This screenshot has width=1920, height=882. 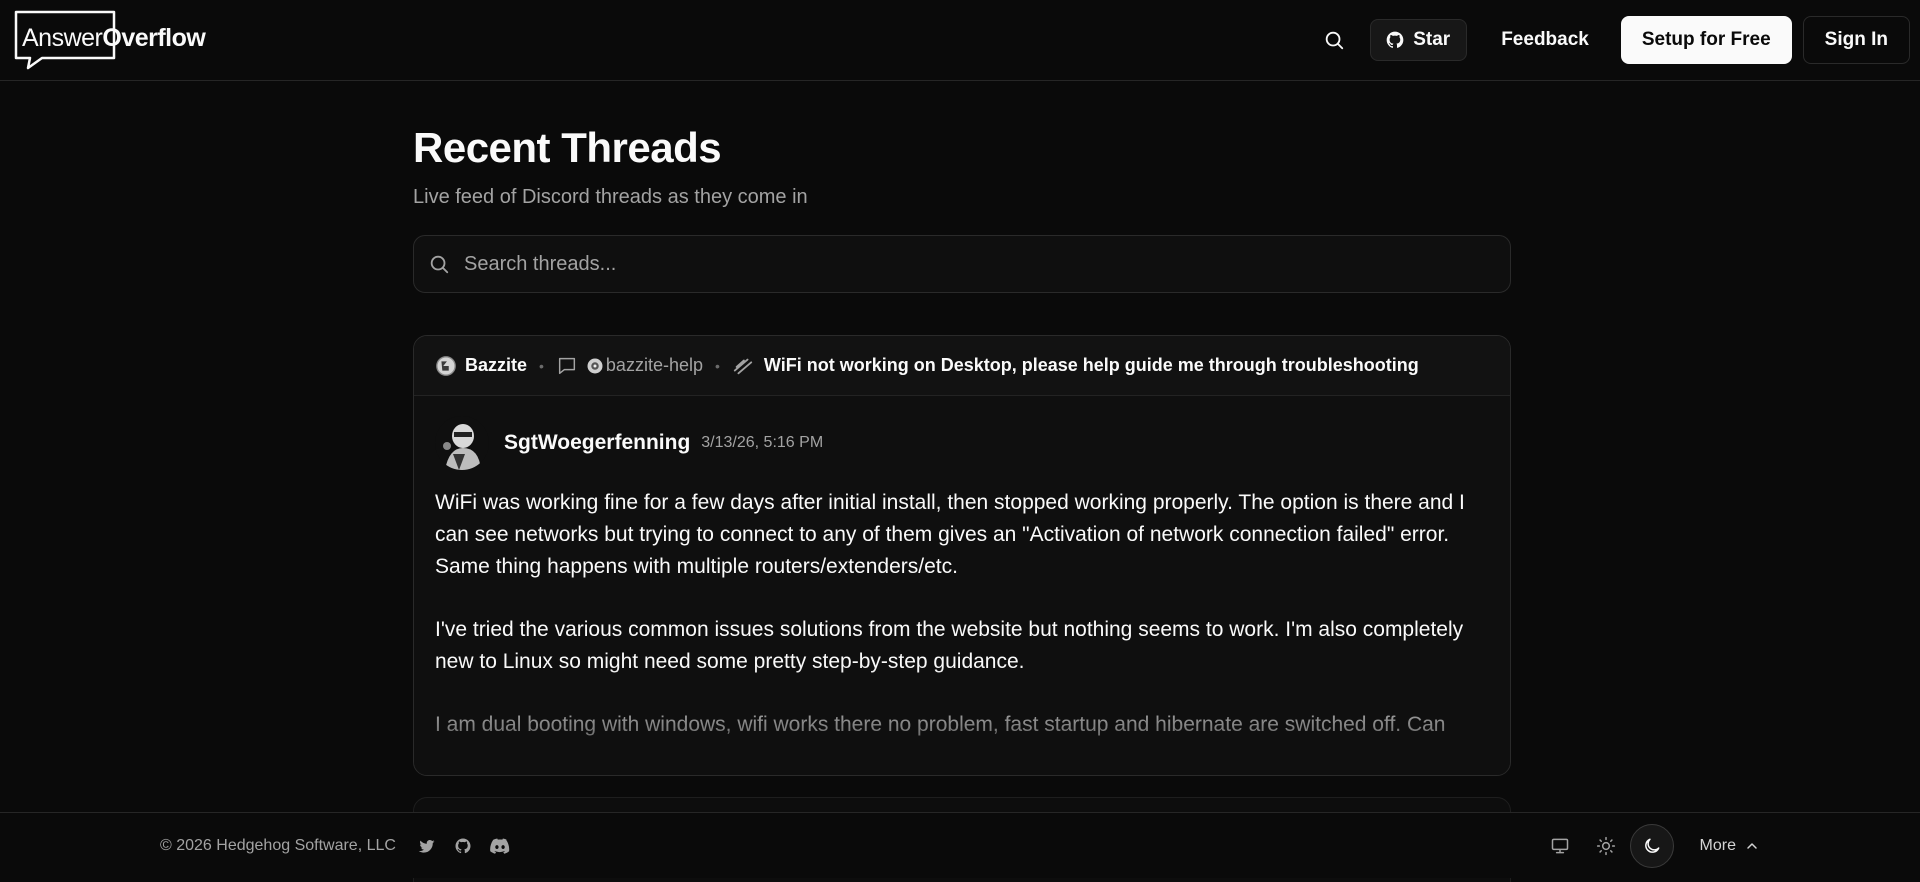 I want to click on server-name-link: Bazzite, so click(x=496, y=365).